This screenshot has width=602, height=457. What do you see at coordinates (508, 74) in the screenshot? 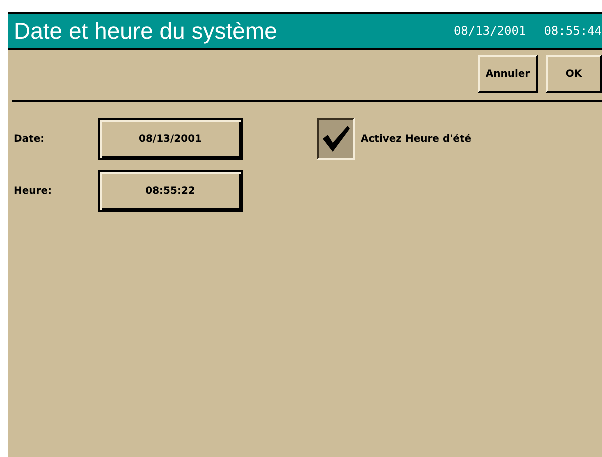
I see `cancel-button: Annuler` at bounding box center [508, 74].